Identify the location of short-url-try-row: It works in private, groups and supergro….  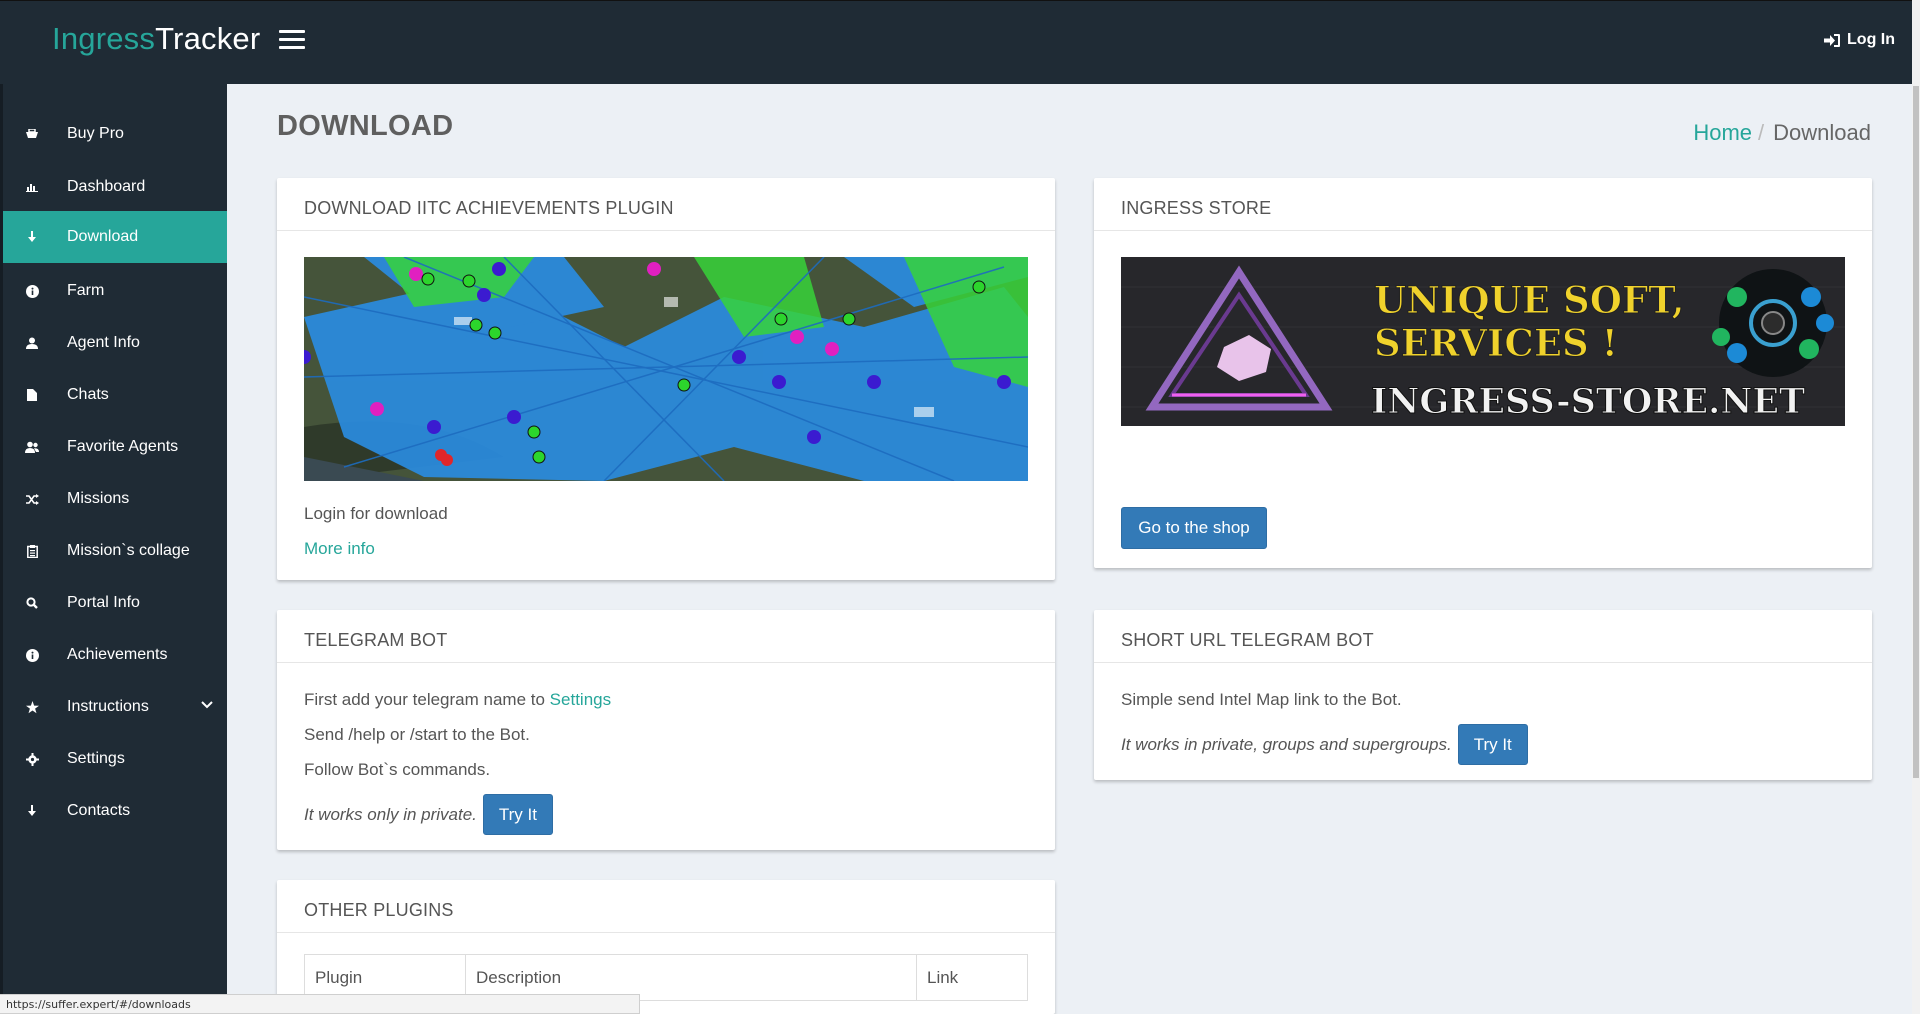
(1324, 744).